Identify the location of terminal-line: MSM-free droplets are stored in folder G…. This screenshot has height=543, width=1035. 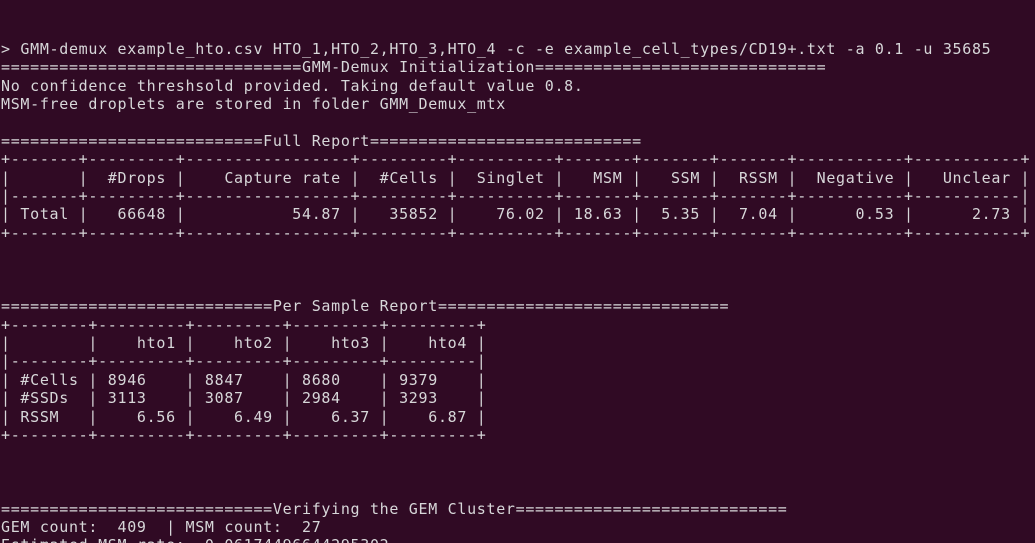
(253, 103).